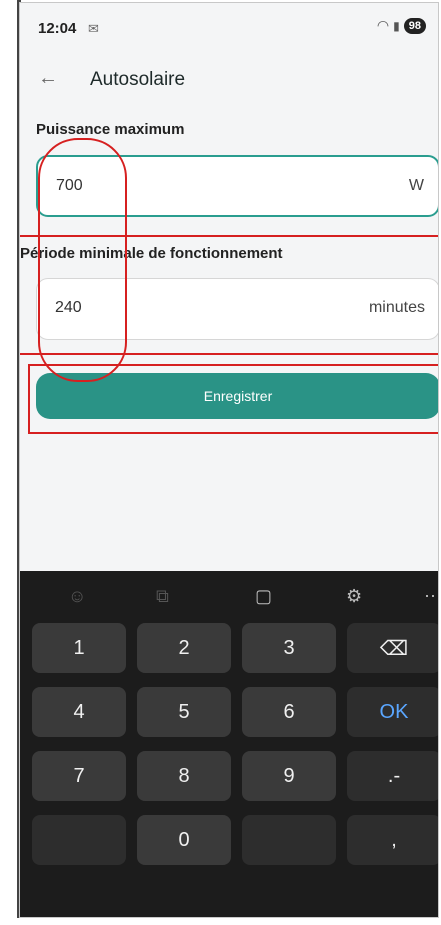 The image size is (441, 925). I want to click on clipboard-icon: ▢, so click(263, 596).